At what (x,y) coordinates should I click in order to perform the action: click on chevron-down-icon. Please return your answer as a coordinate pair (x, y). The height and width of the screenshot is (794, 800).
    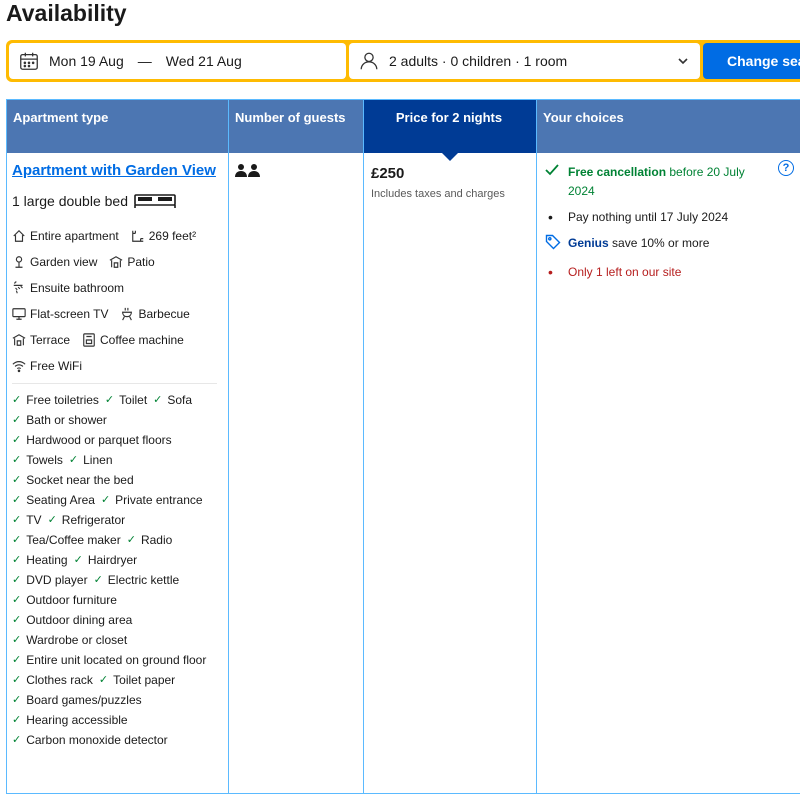
    Looking at the image, I should click on (683, 61).